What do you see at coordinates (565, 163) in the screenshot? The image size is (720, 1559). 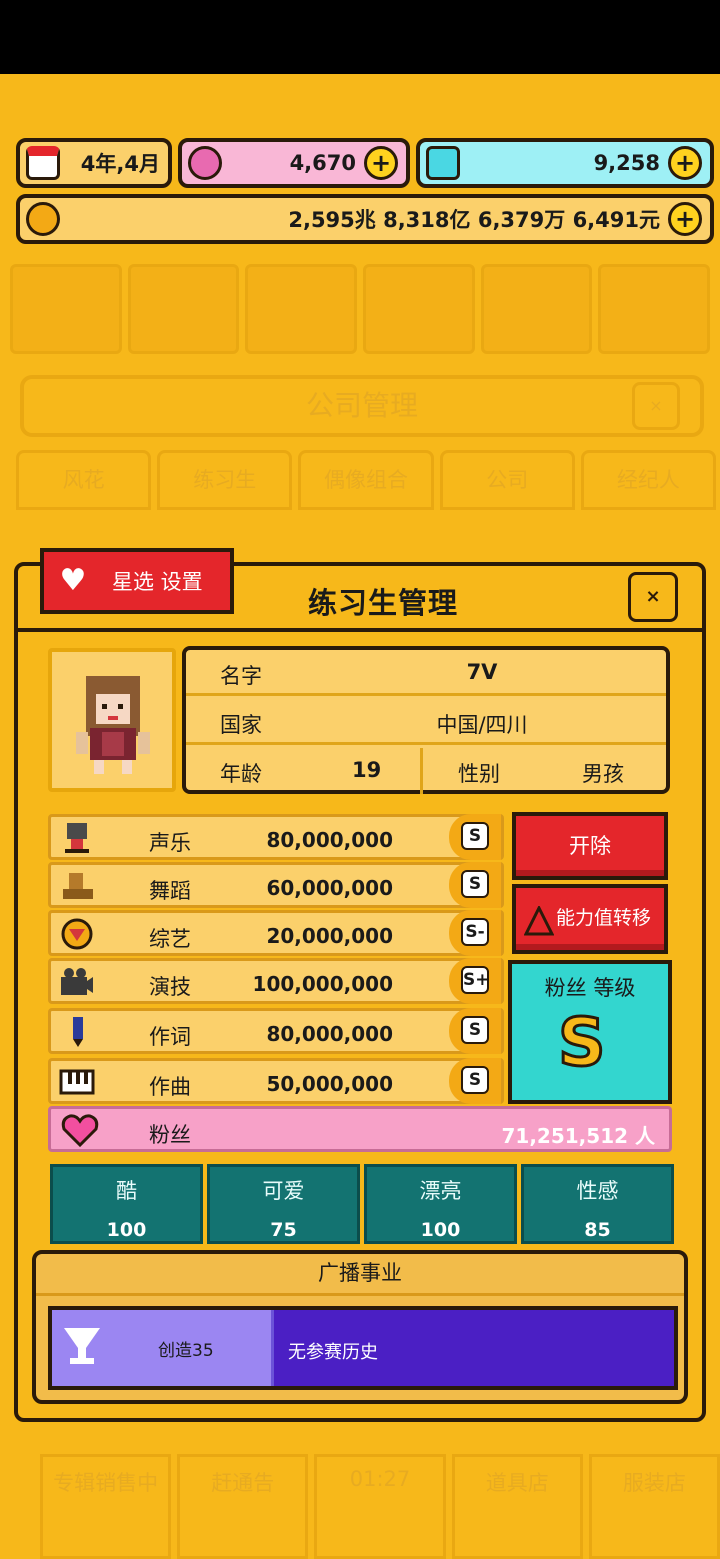 I see `diamond-currency-bar: 9,258 +` at bounding box center [565, 163].